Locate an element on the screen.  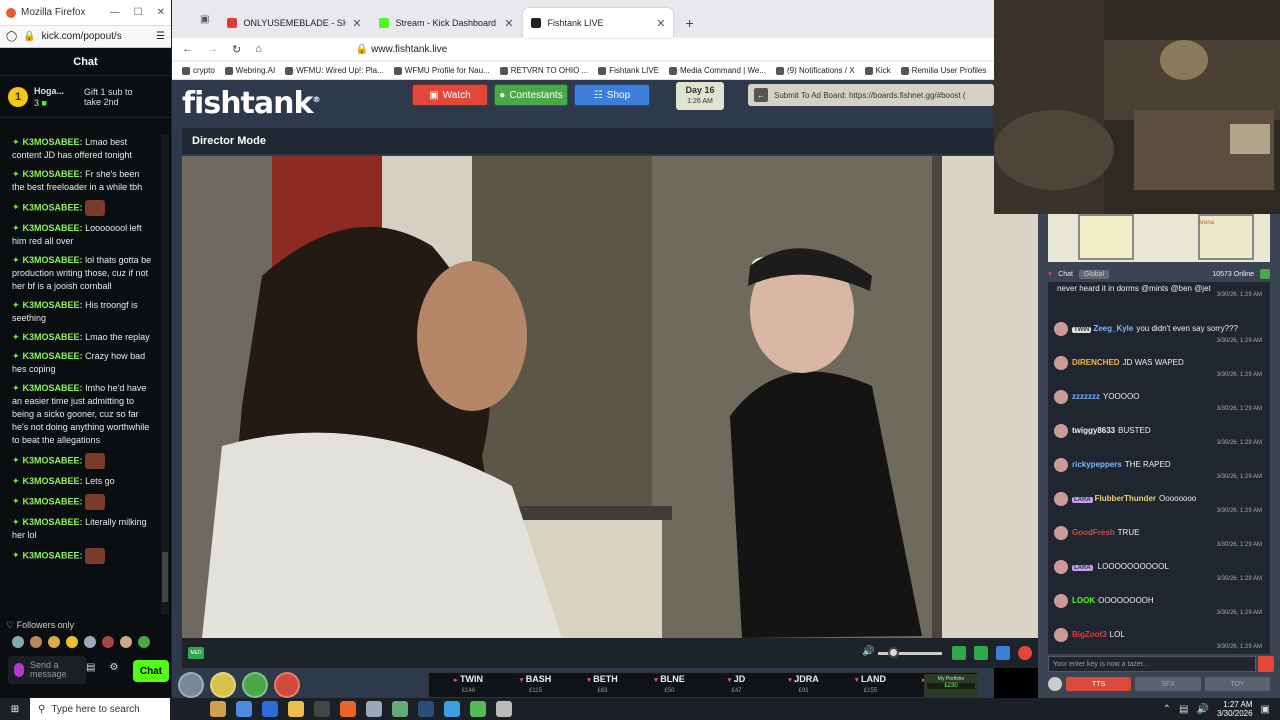
bookmark-item: (9) Notifications / X is located at coordinates (815, 70).